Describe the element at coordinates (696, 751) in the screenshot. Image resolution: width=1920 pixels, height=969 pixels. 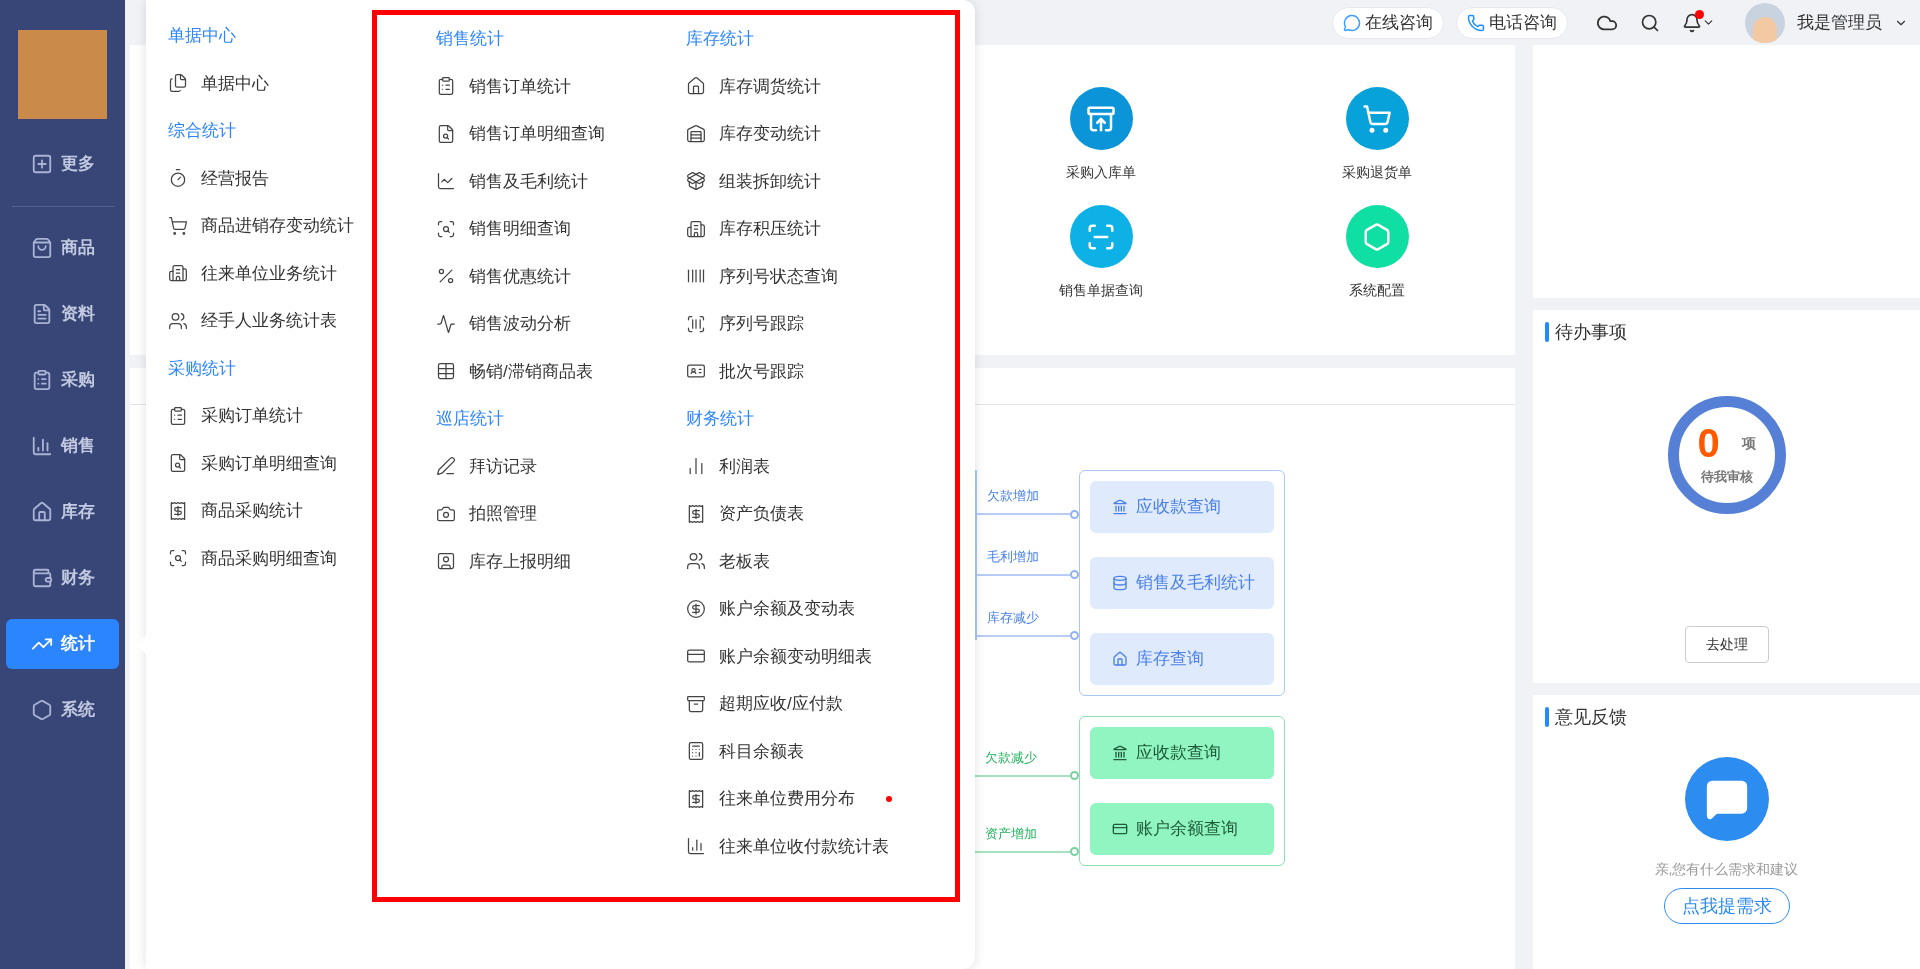
I see `calculator-icon` at that location.